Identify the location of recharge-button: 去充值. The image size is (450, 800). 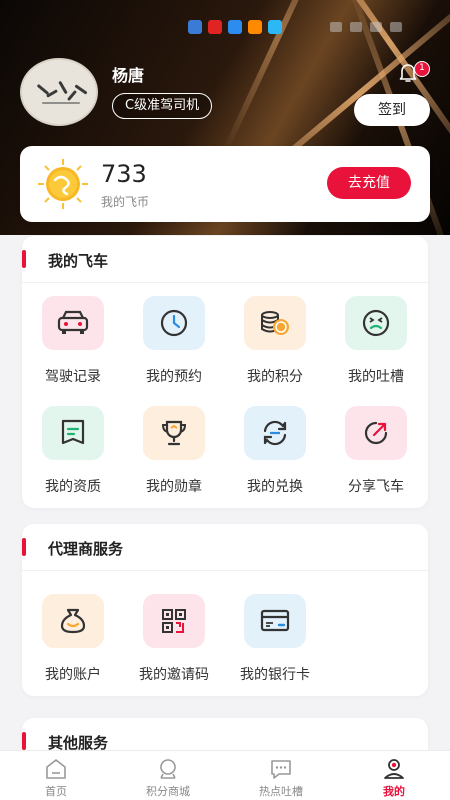
(369, 183).